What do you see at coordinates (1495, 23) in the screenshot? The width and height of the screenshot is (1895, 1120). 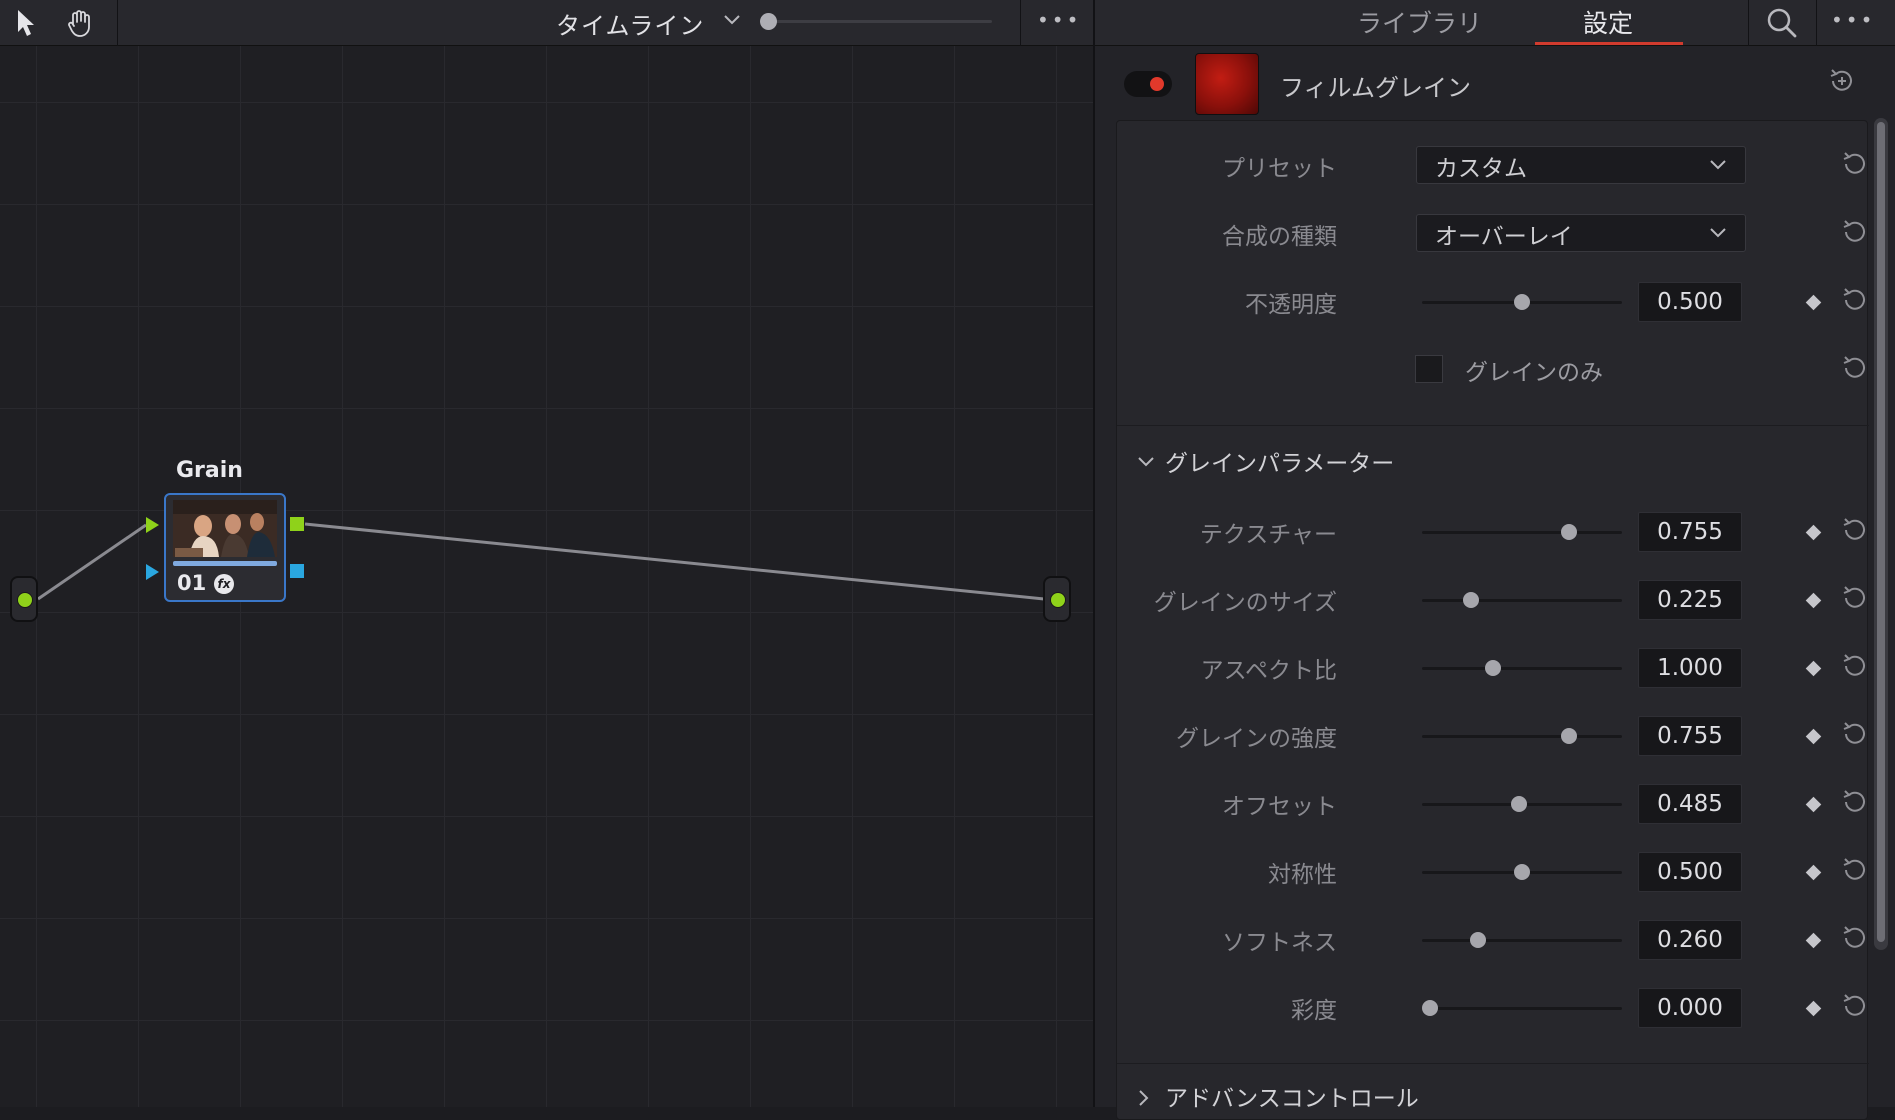 I see `inspector-header: ライブラリ 設定 •••` at bounding box center [1495, 23].